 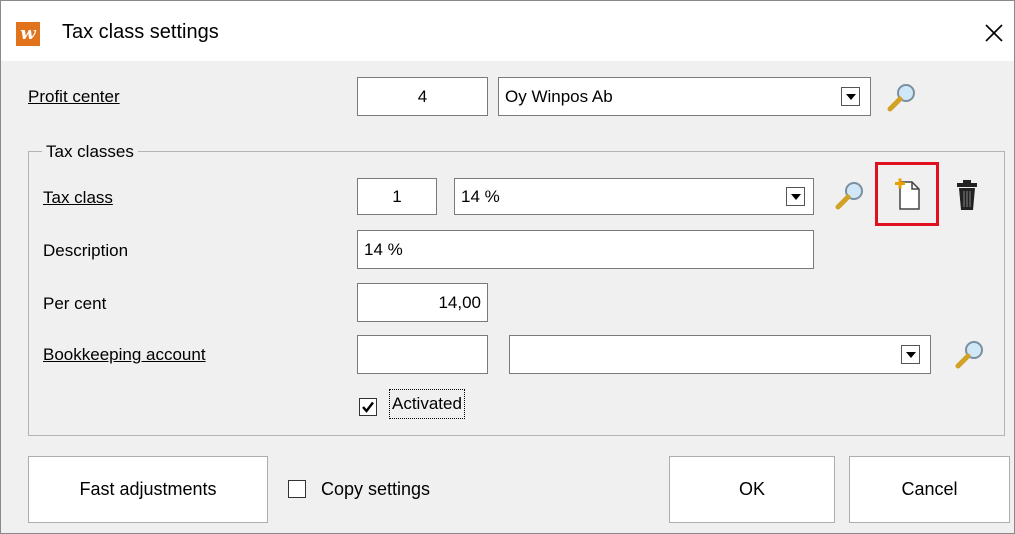 I want to click on trash-icon, so click(x=967, y=195).